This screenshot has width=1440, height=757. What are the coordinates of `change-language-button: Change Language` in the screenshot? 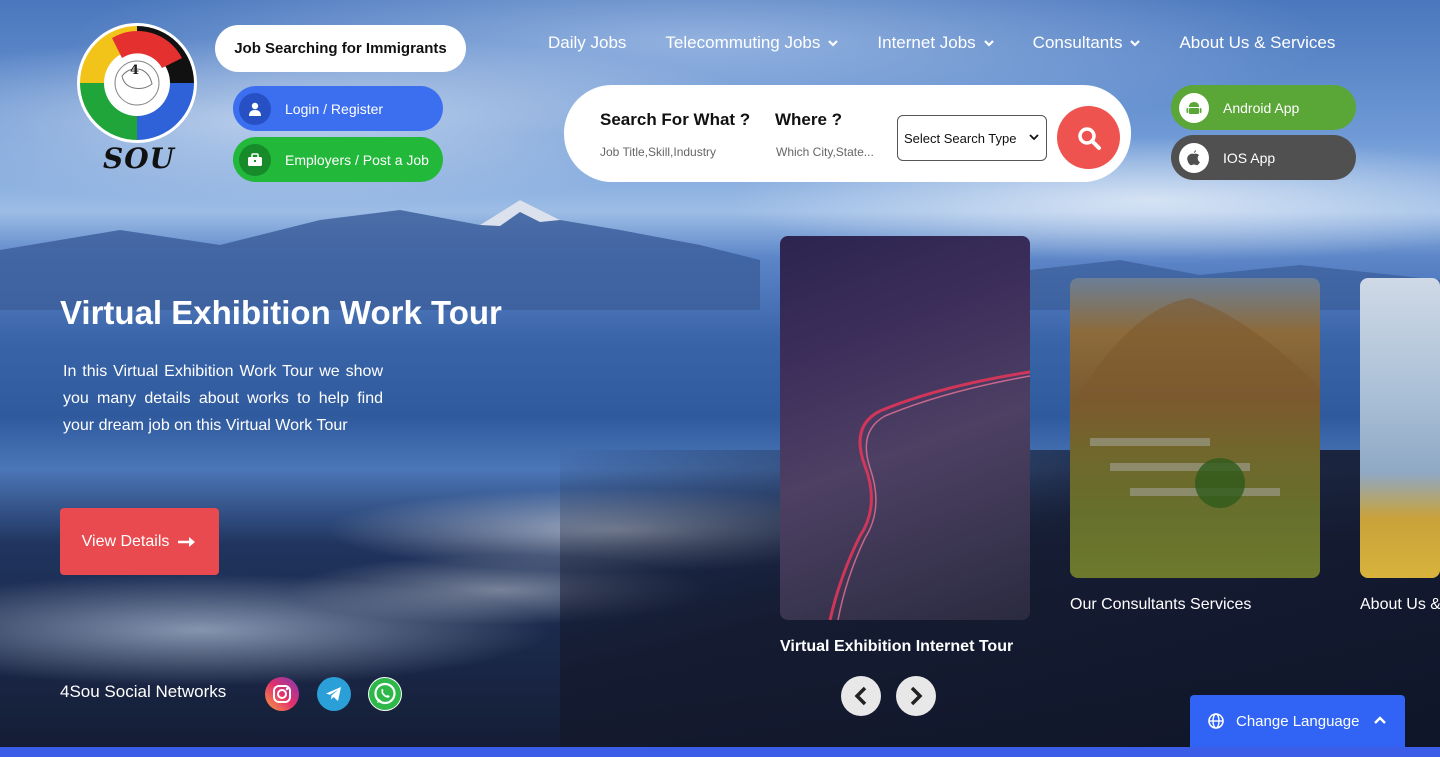 It's located at (1297, 721).